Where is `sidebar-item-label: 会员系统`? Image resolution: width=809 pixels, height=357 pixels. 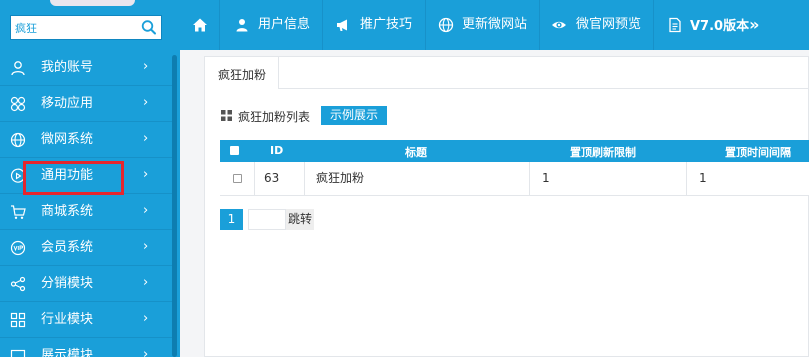
sidebar-item-label: 会员系统 is located at coordinates (67, 247).